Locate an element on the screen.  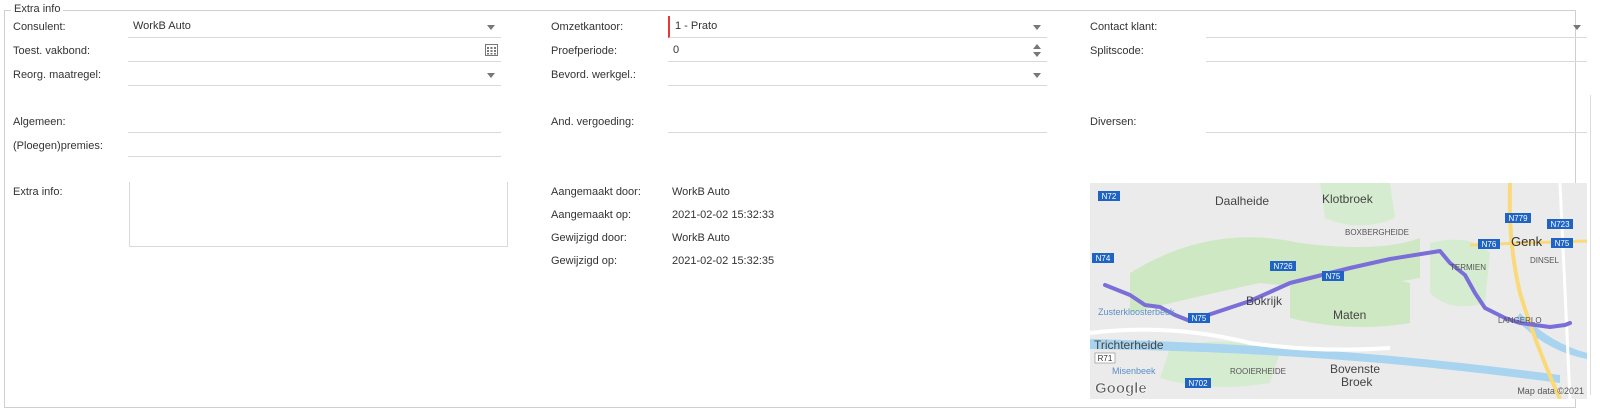
consulent-label: Consulent: is located at coordinates (39, 27).